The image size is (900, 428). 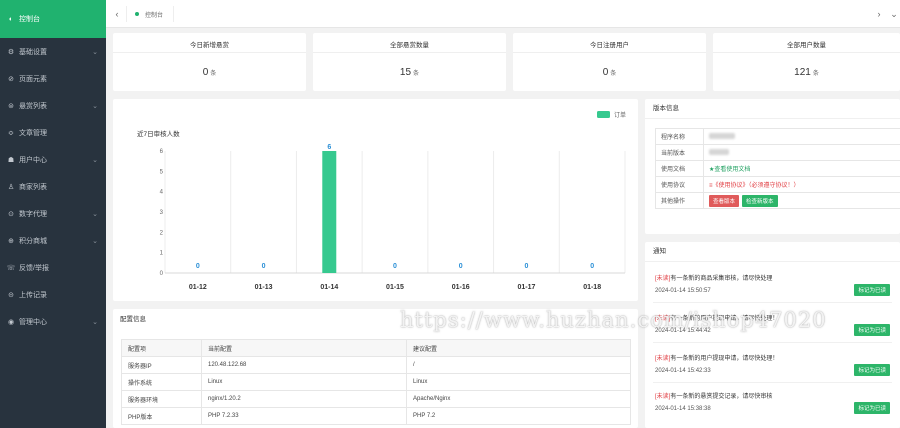 I want to click on cell: /, so click(x=518, y=365).